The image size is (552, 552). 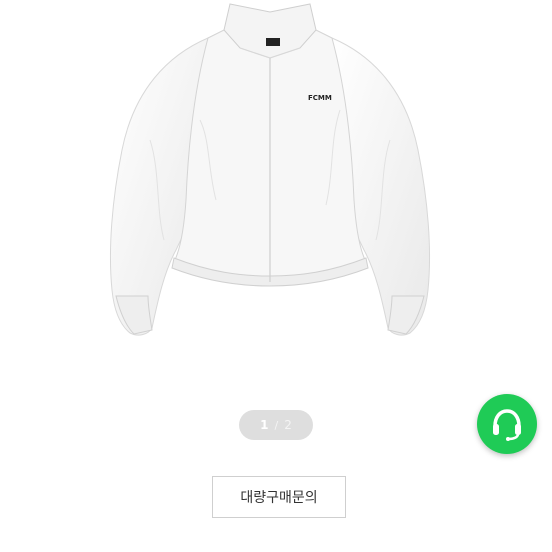 What do you see at coordinates (320, 98) in the screenshot?
I see `logo-text: FCMM` at bounding box center [320, 98].